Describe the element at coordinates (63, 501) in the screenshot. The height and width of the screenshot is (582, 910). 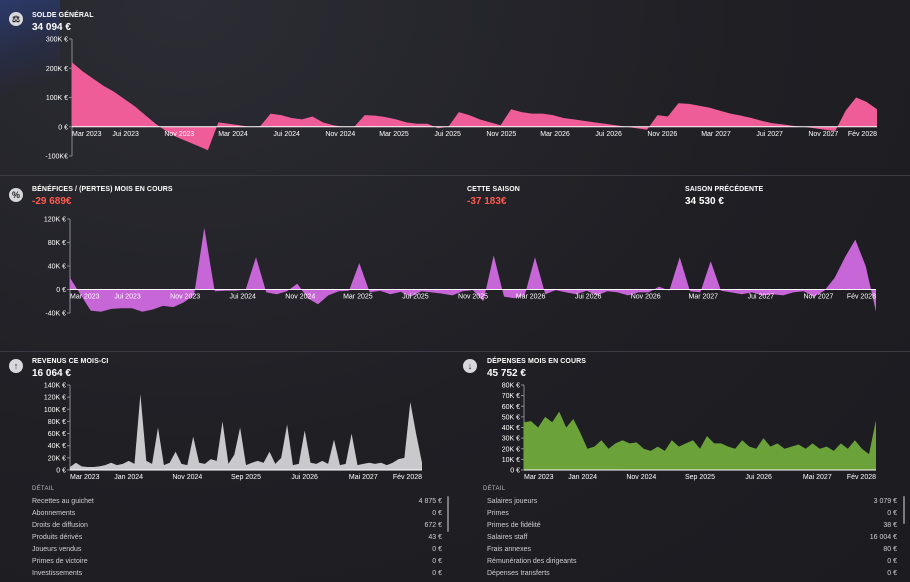
I see `income-detail-name: Recettes au guichet` at that location.